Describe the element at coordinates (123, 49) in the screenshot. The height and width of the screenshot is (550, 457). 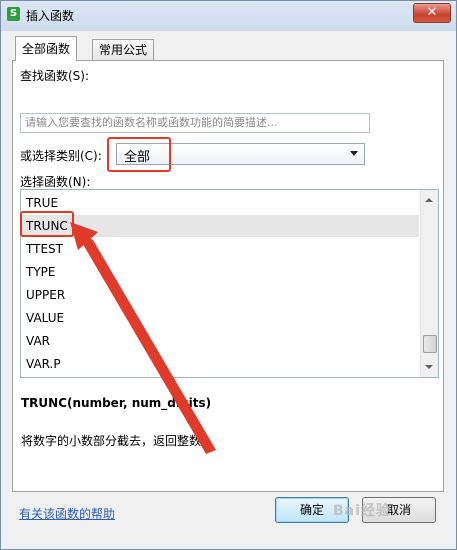
I see `tab-common-formulas: 常用公式` at that location.